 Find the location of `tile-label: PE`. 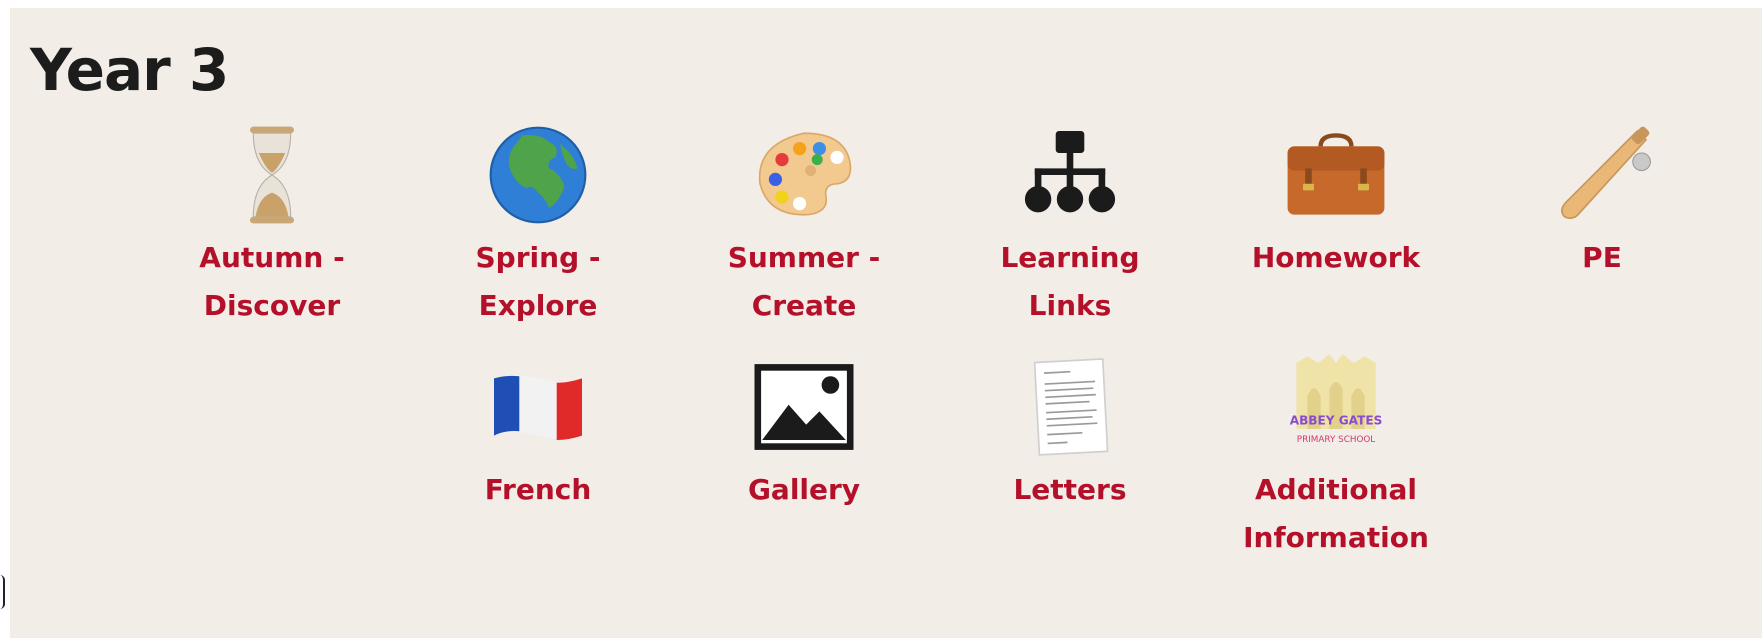

tile-label: PE is located at coordinates (1602, 257).